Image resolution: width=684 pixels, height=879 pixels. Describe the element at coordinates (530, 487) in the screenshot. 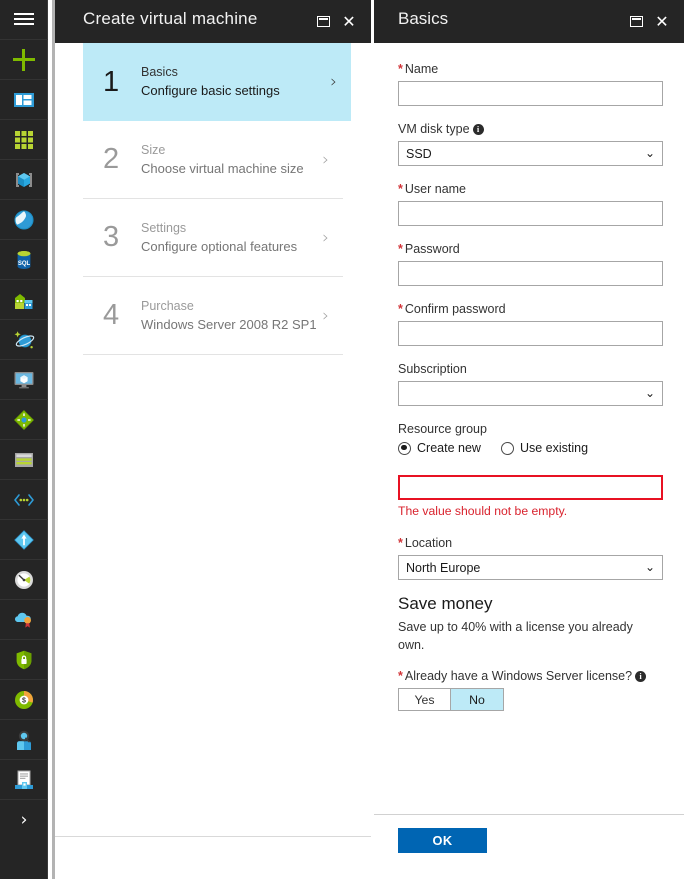

I see `resource-group-name-input` at that location.